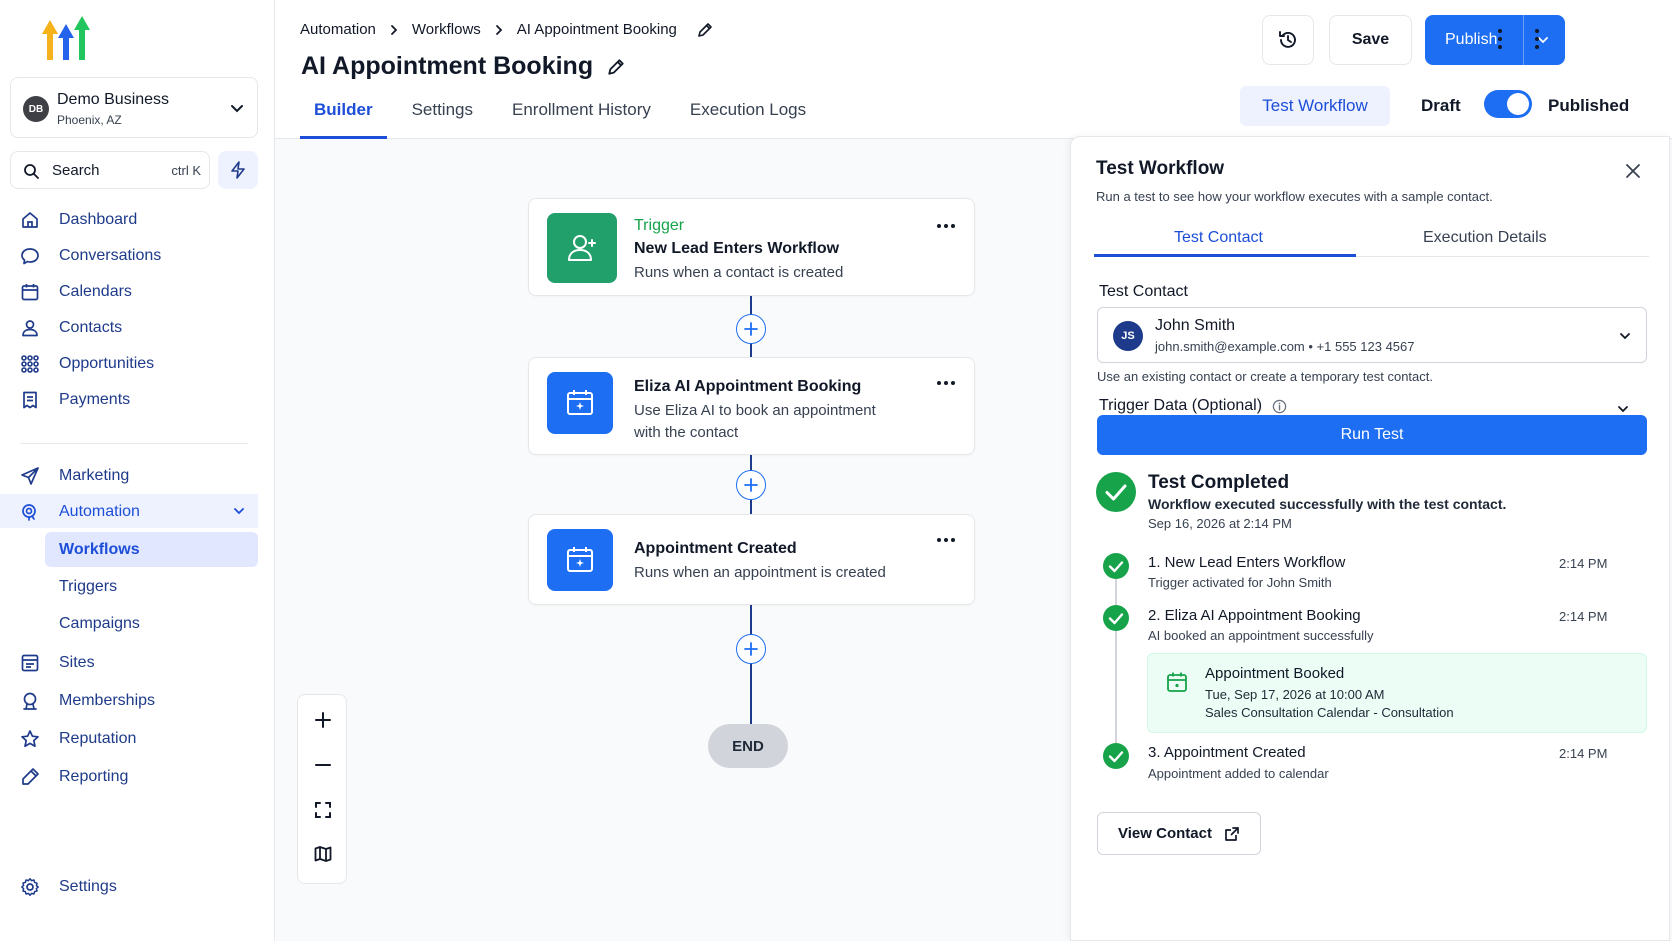 The image size is (1672, 941). I want to click on run-test-button: Run Test, so click(1372, 435).